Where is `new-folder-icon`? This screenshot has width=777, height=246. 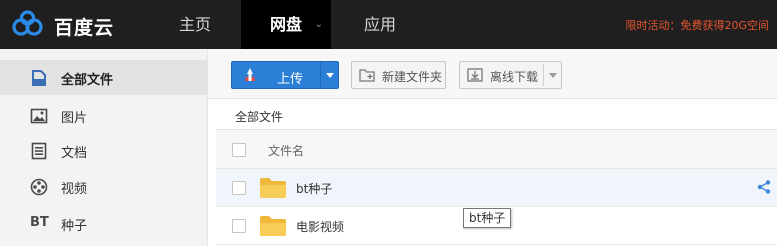
new-folder-icon is located at coordinates (367, 75).